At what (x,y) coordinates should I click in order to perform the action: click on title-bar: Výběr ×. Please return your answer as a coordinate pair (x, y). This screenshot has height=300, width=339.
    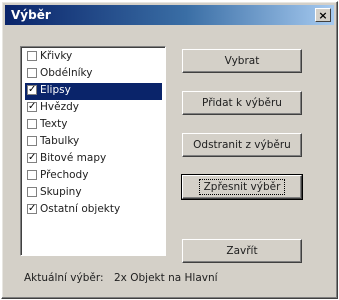
    Looking at the image, I should click on (169, 15).